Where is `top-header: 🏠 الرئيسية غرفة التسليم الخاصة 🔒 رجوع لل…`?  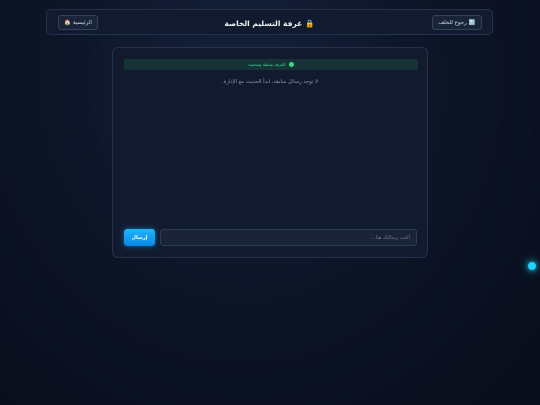
top-header: 🏠 الرئيسية غرفة التسليم الخاصة 🔒 رجوع لل… is located at coordinates (269, 22).